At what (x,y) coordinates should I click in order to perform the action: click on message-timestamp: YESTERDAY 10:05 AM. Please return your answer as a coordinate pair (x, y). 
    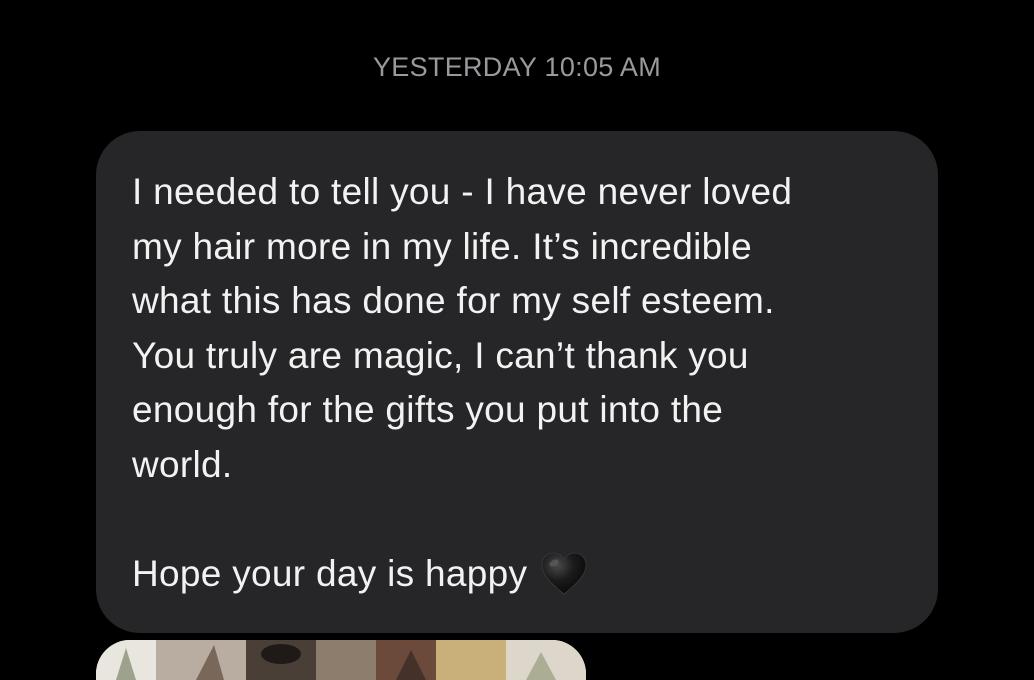
    Looking at the image, I should click on (517, 67).